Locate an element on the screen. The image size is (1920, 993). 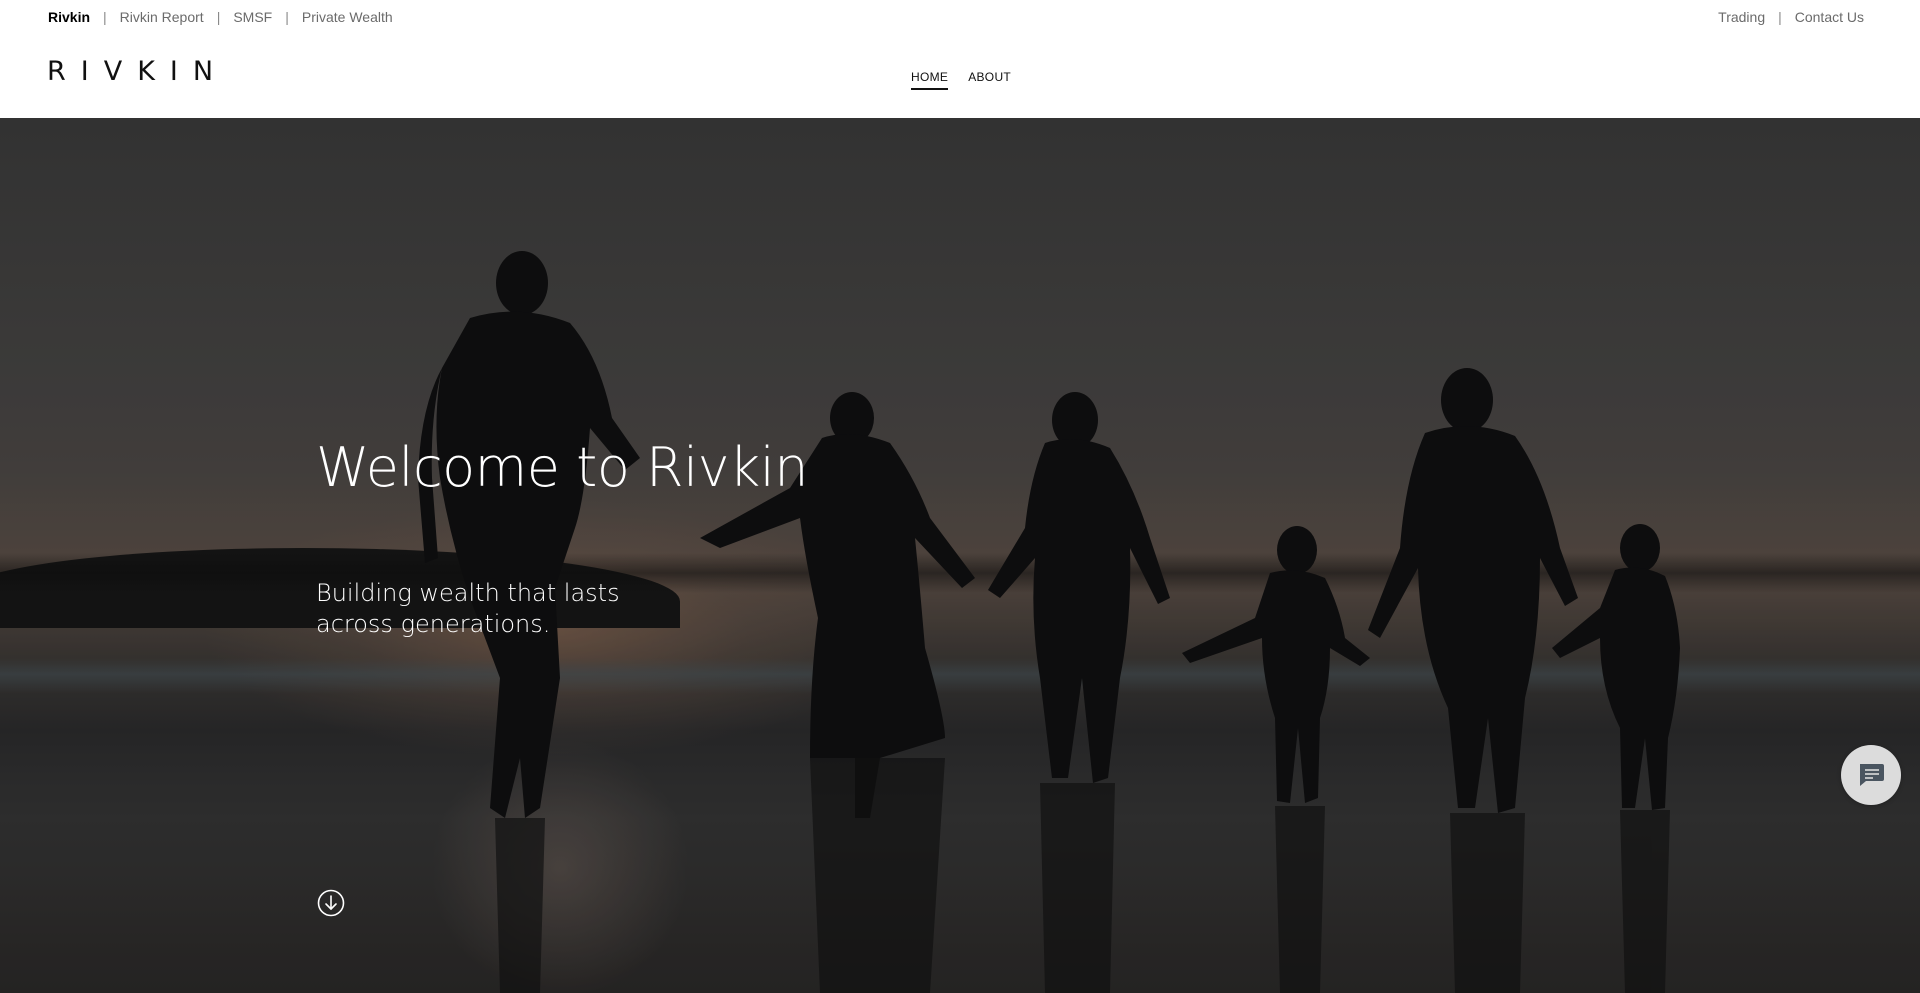
utility-link-rivkin: Rivkin is located at coordinates (69, 17).